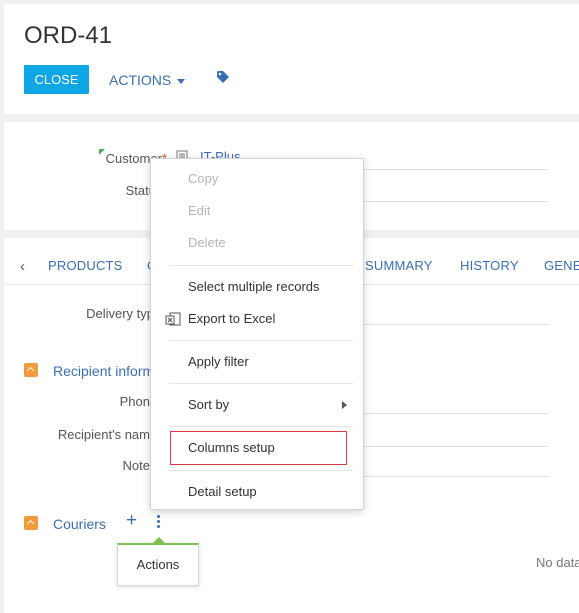  What do you see at coordinates (131, 521) in the screenshot?
I see `add-icon: +` at bounding box center [131, 521].